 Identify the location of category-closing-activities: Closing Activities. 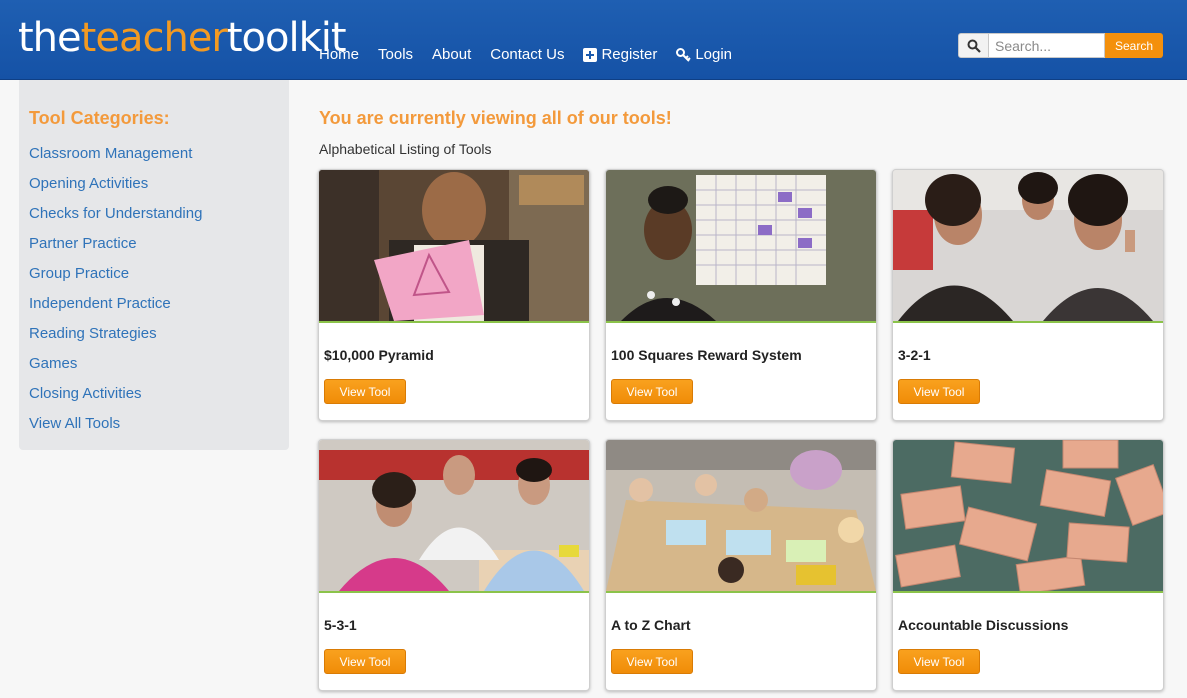
(115, 394).